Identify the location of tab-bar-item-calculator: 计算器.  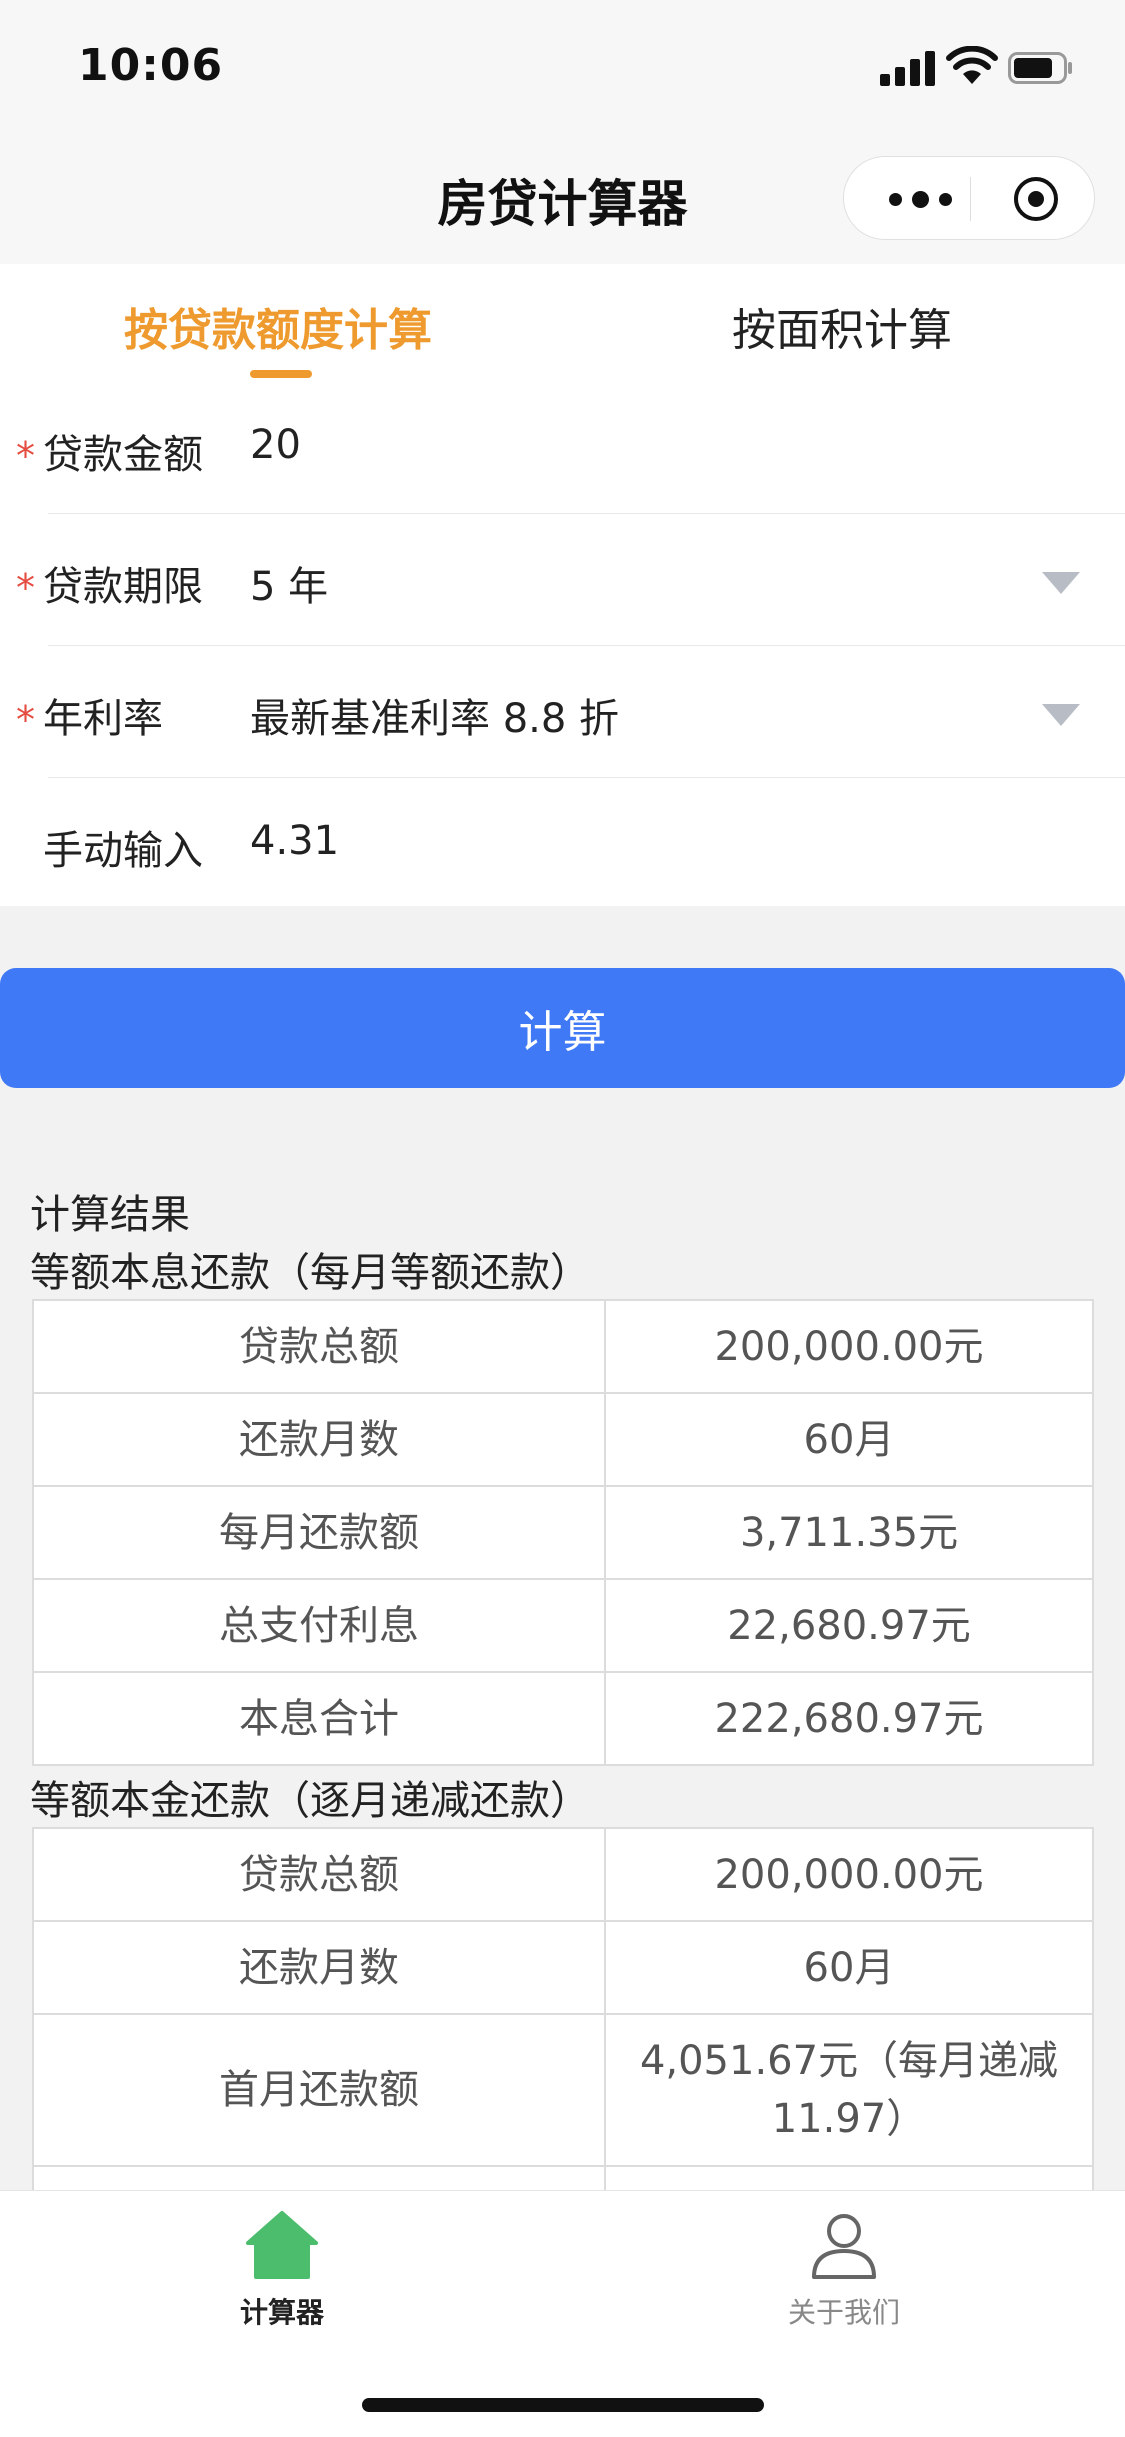
(282, 2270).